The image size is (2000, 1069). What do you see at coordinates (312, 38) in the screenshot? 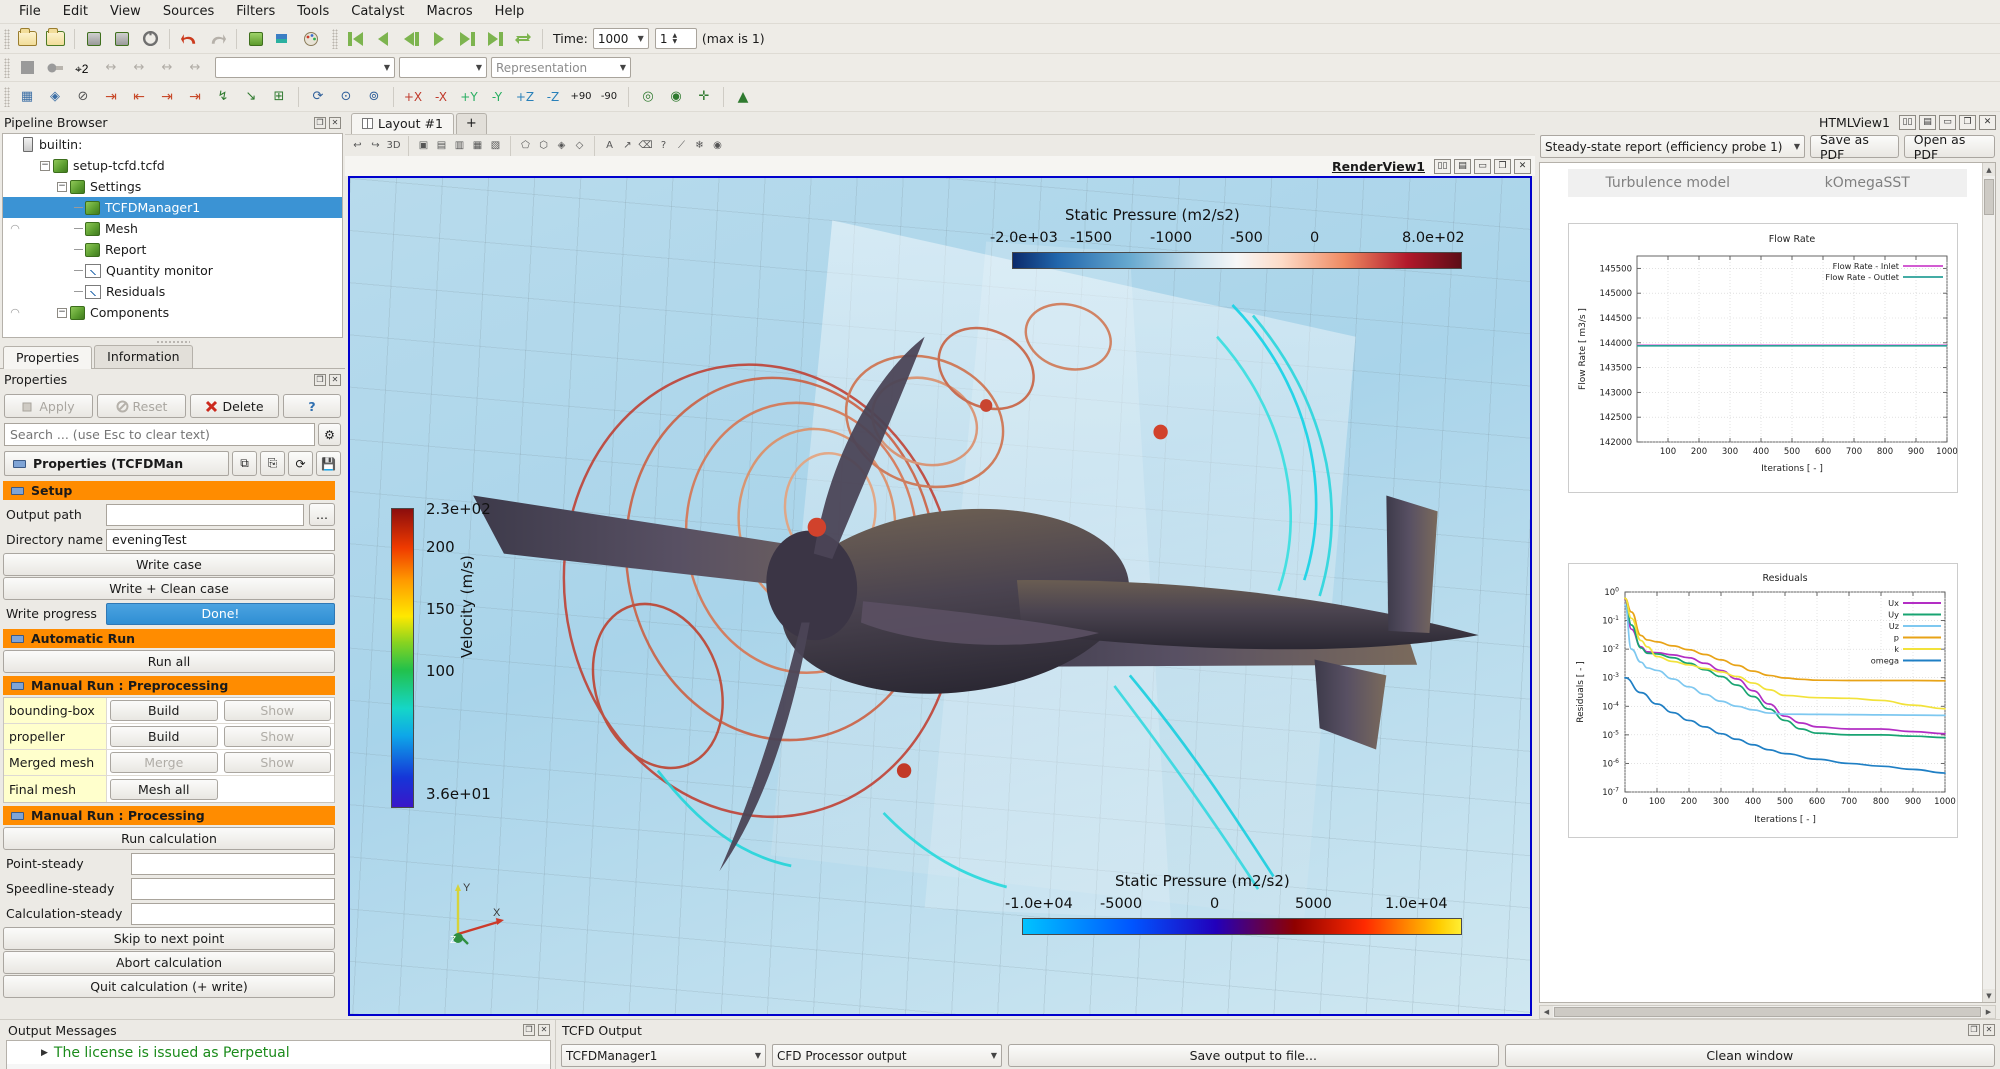
I see `edit-color-map-icon` at bounding box center [312, 38].